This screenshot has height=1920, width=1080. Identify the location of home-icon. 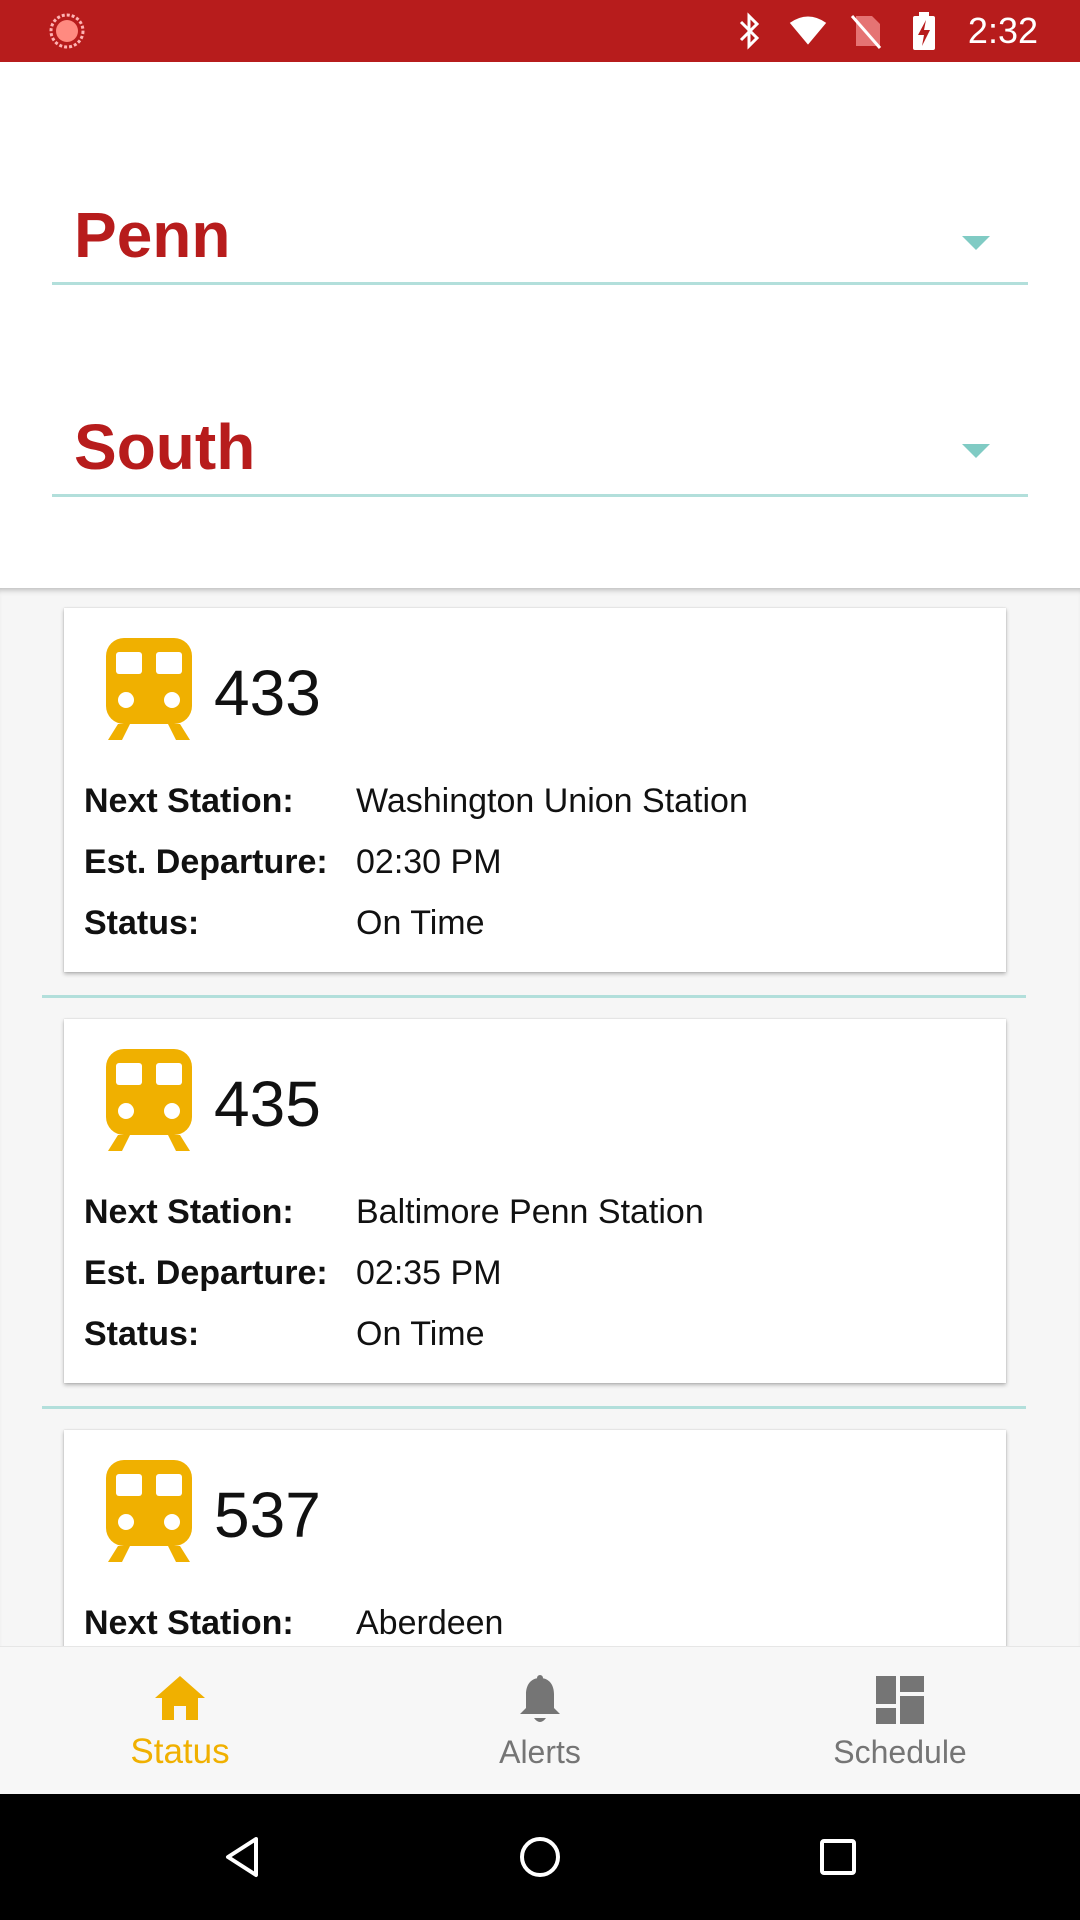
(180, 1698).